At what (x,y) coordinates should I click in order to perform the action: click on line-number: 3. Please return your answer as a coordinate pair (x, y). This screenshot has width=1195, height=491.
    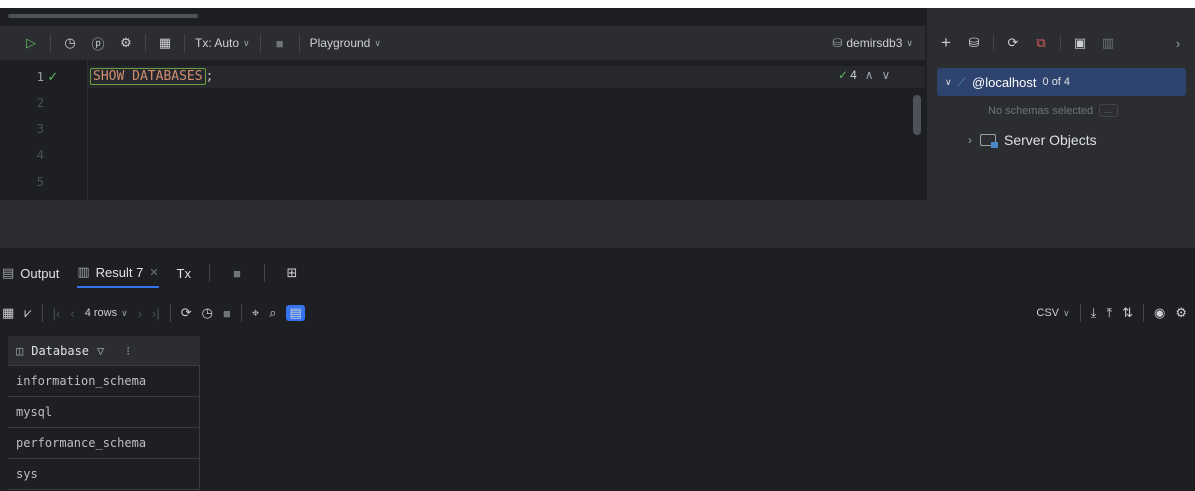
    Looking at the image, I should click on (40, 129).